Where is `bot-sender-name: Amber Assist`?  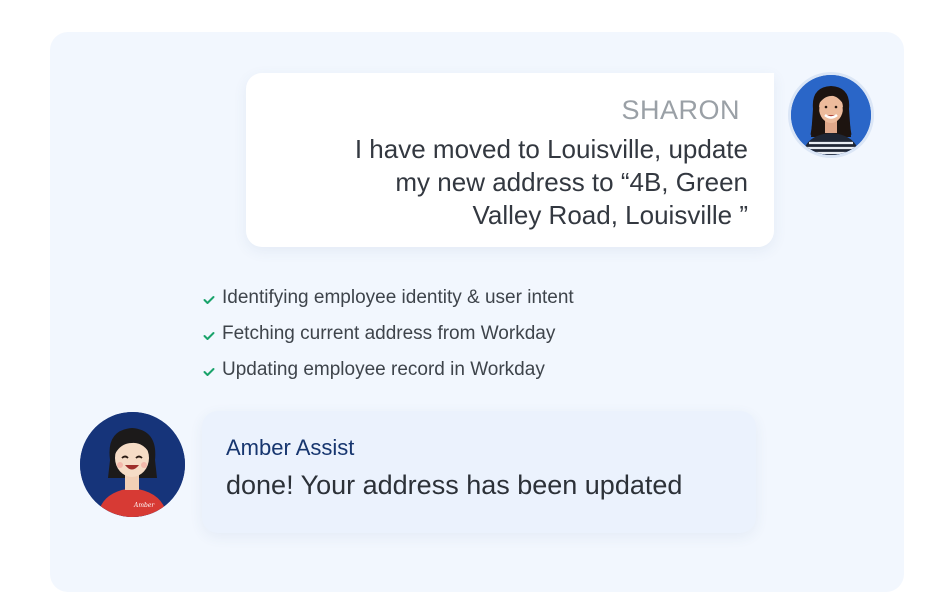
bot-sender-name: Amber Assist is located at coordinates (290, 447).